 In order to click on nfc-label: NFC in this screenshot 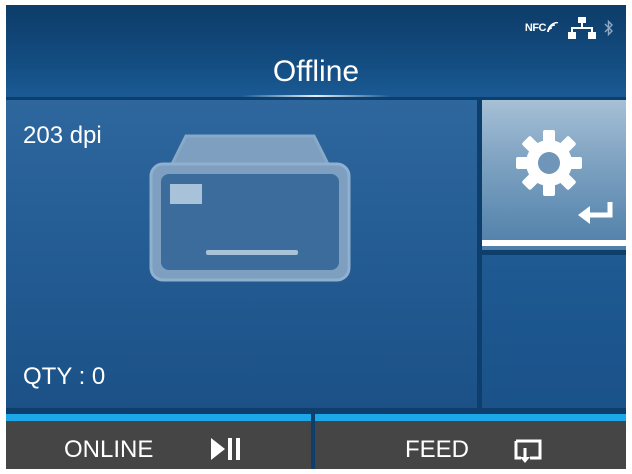, I will do `click(535, 28)`.